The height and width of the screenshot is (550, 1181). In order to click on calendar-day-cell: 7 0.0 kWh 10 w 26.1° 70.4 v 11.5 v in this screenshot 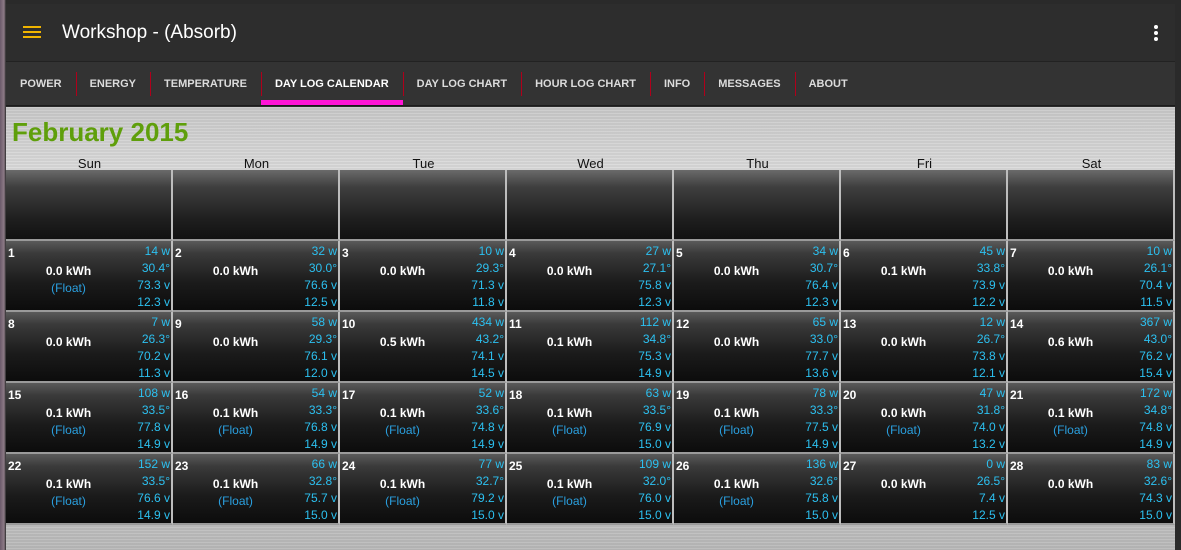, I will do `click(1091, 276)`.